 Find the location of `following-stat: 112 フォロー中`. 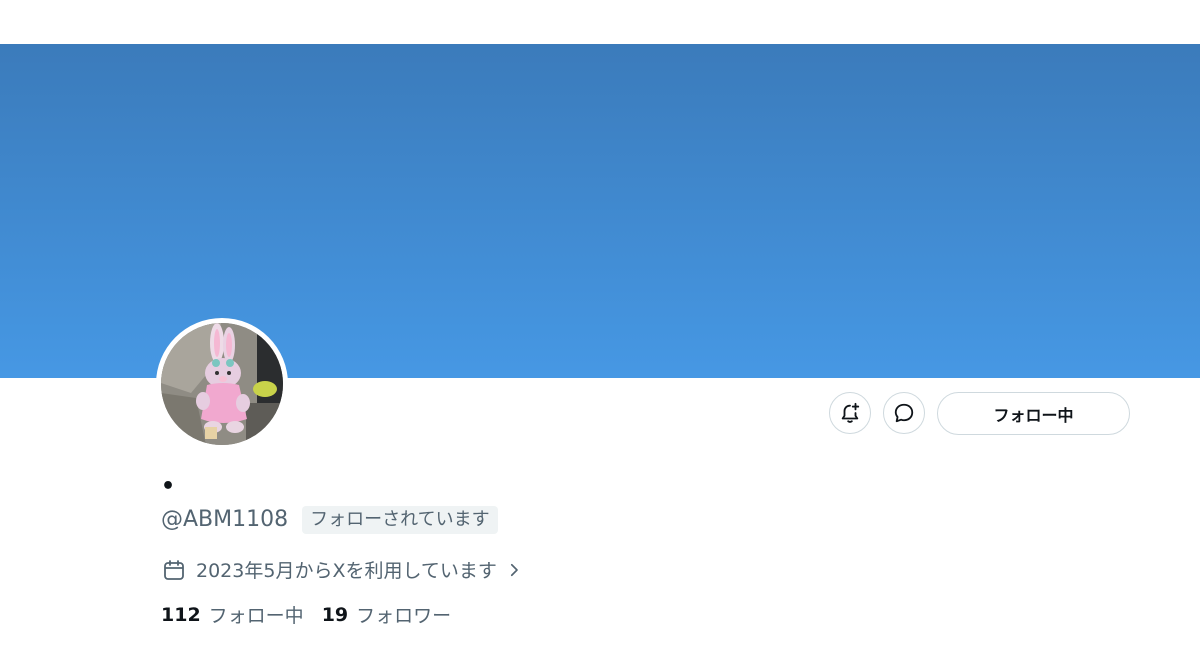

following-stat: 112 フォロー中 is located at coordinates (232, 614).